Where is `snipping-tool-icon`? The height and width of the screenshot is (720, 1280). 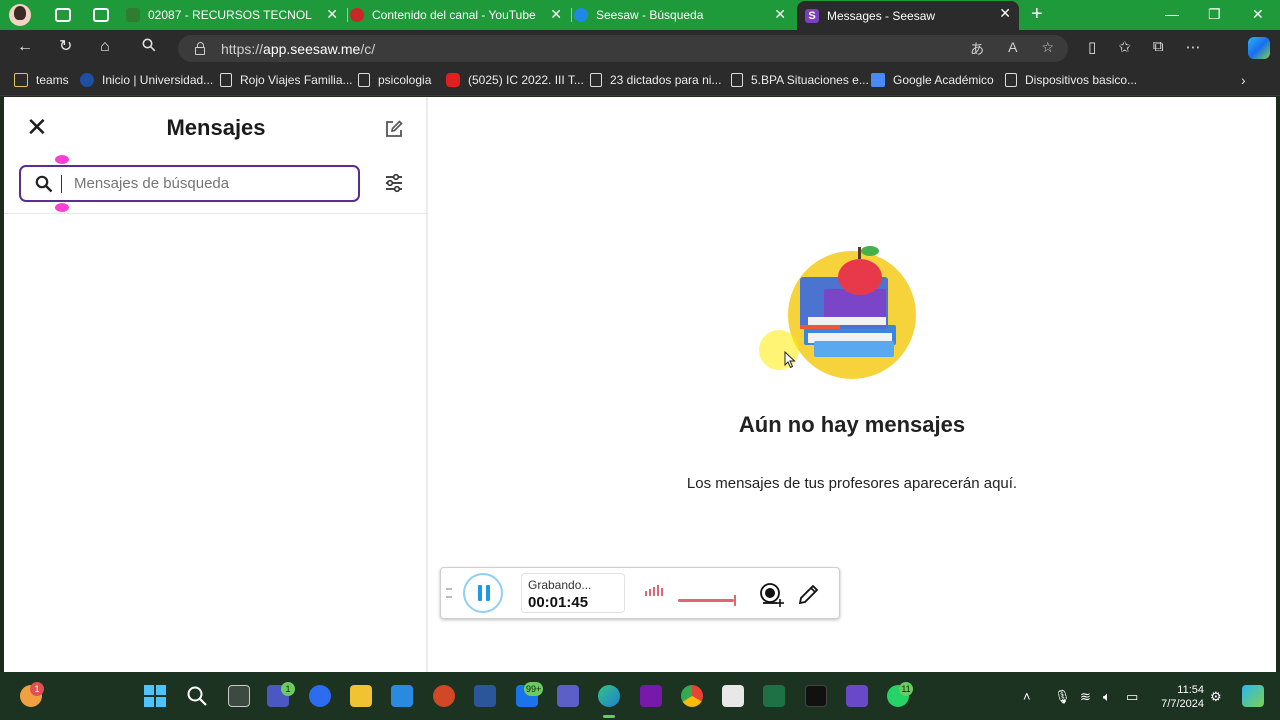
snipping-tool-icon is located at coordinates (733, 696).